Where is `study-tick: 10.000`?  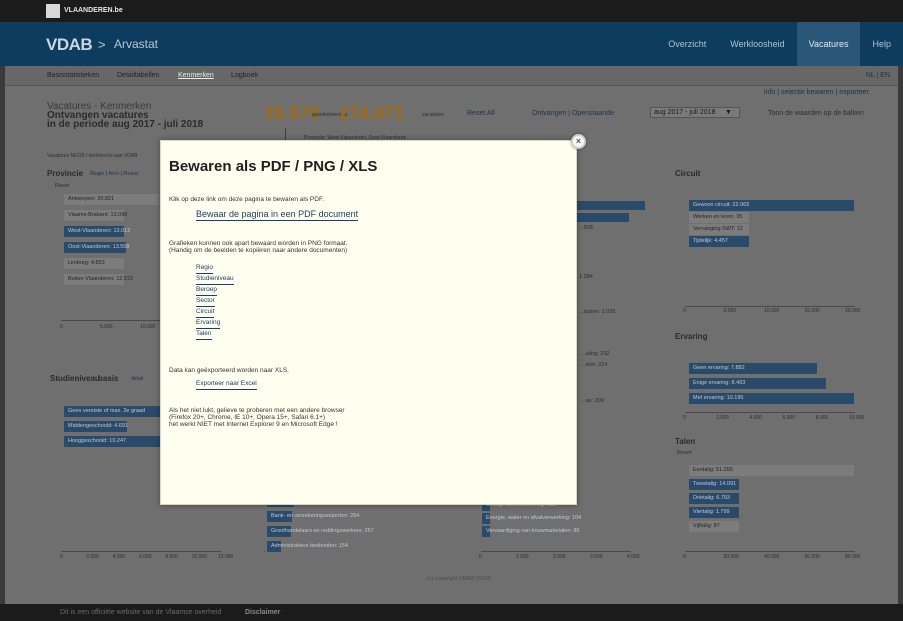
study-tick: 10.000 is located at coordinates (199, 557).